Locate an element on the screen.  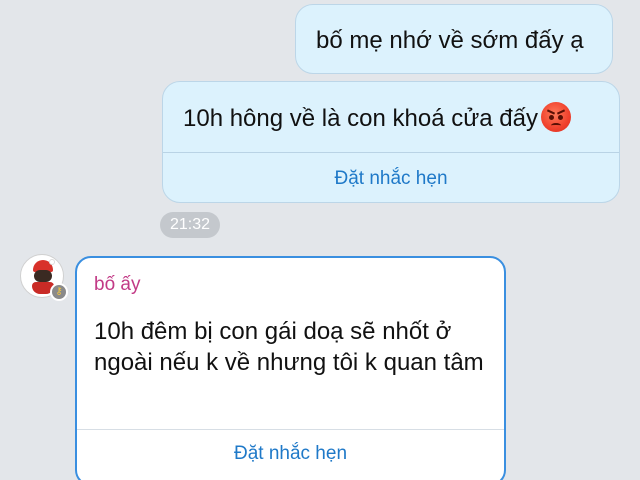
avatar: ⚷ is located at coordinates (44, 277).